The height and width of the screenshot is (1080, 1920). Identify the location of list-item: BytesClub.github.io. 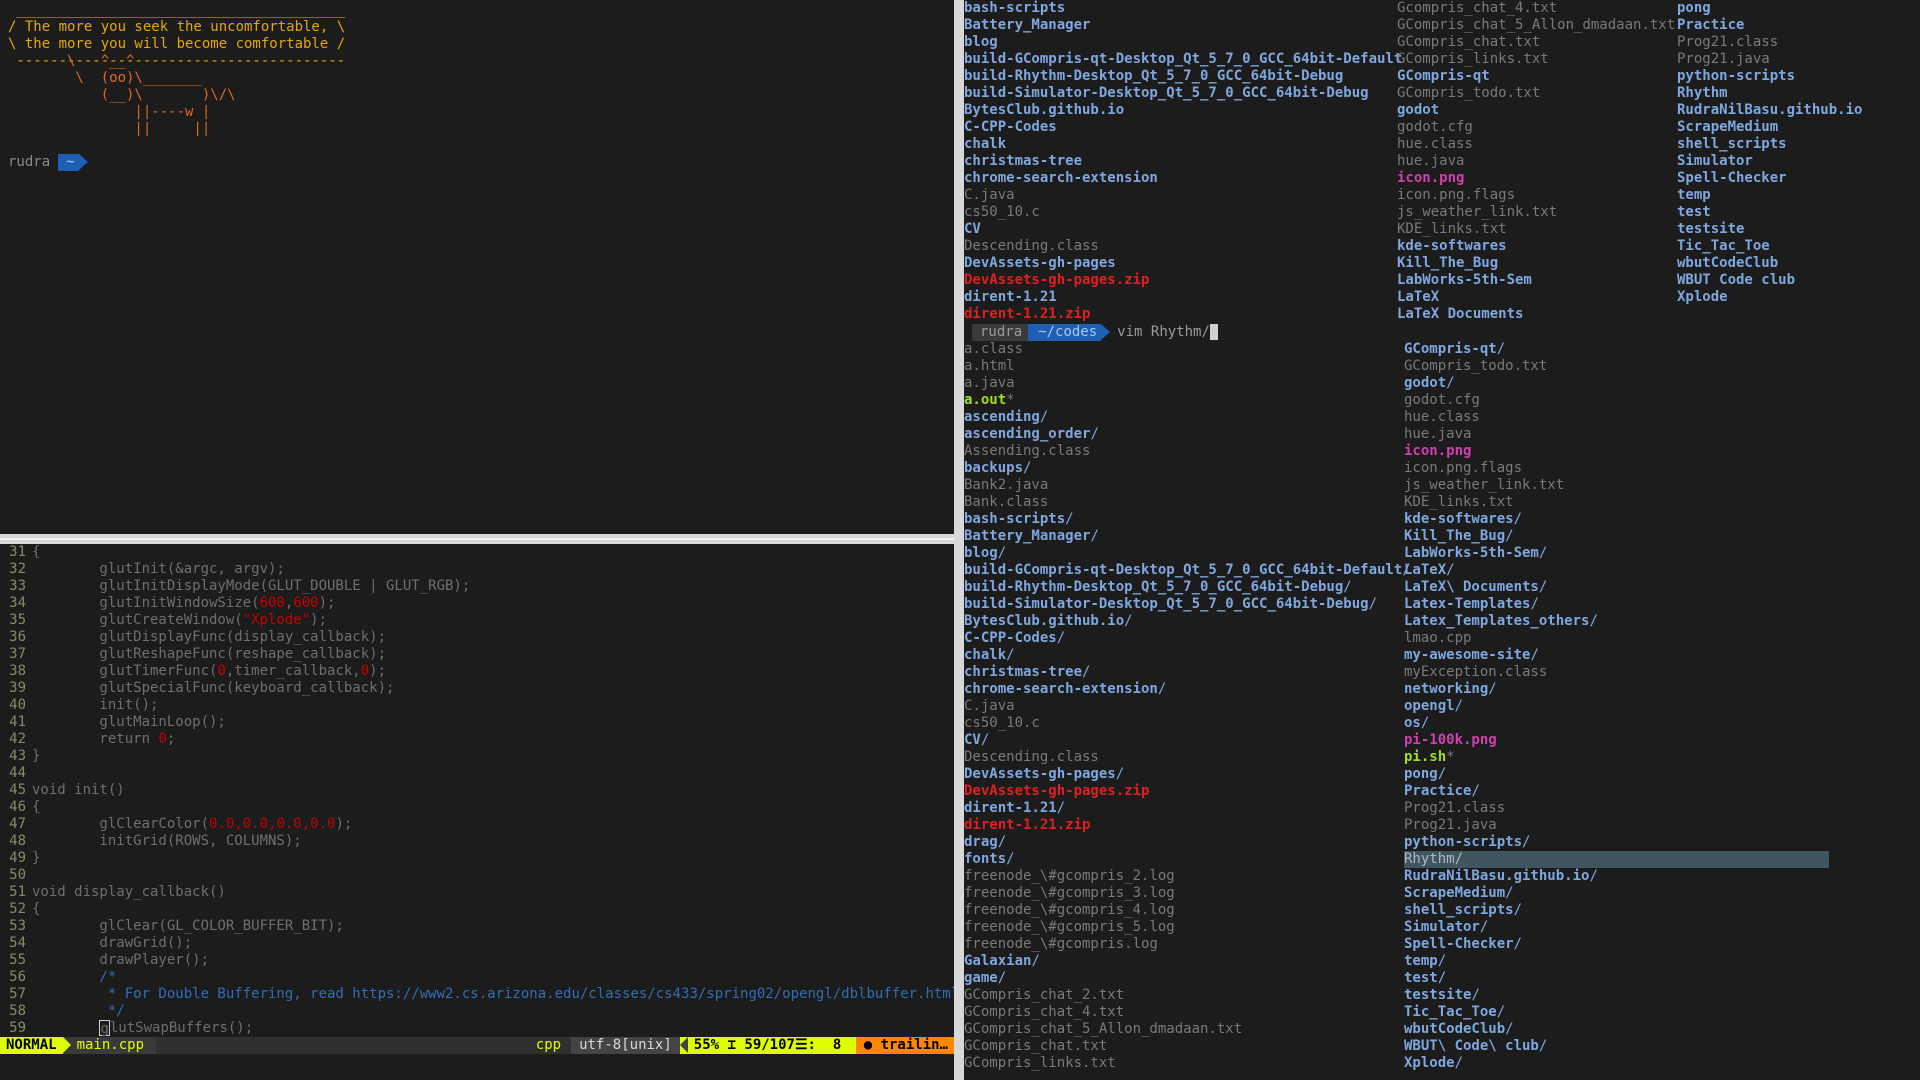
(1183, 110).